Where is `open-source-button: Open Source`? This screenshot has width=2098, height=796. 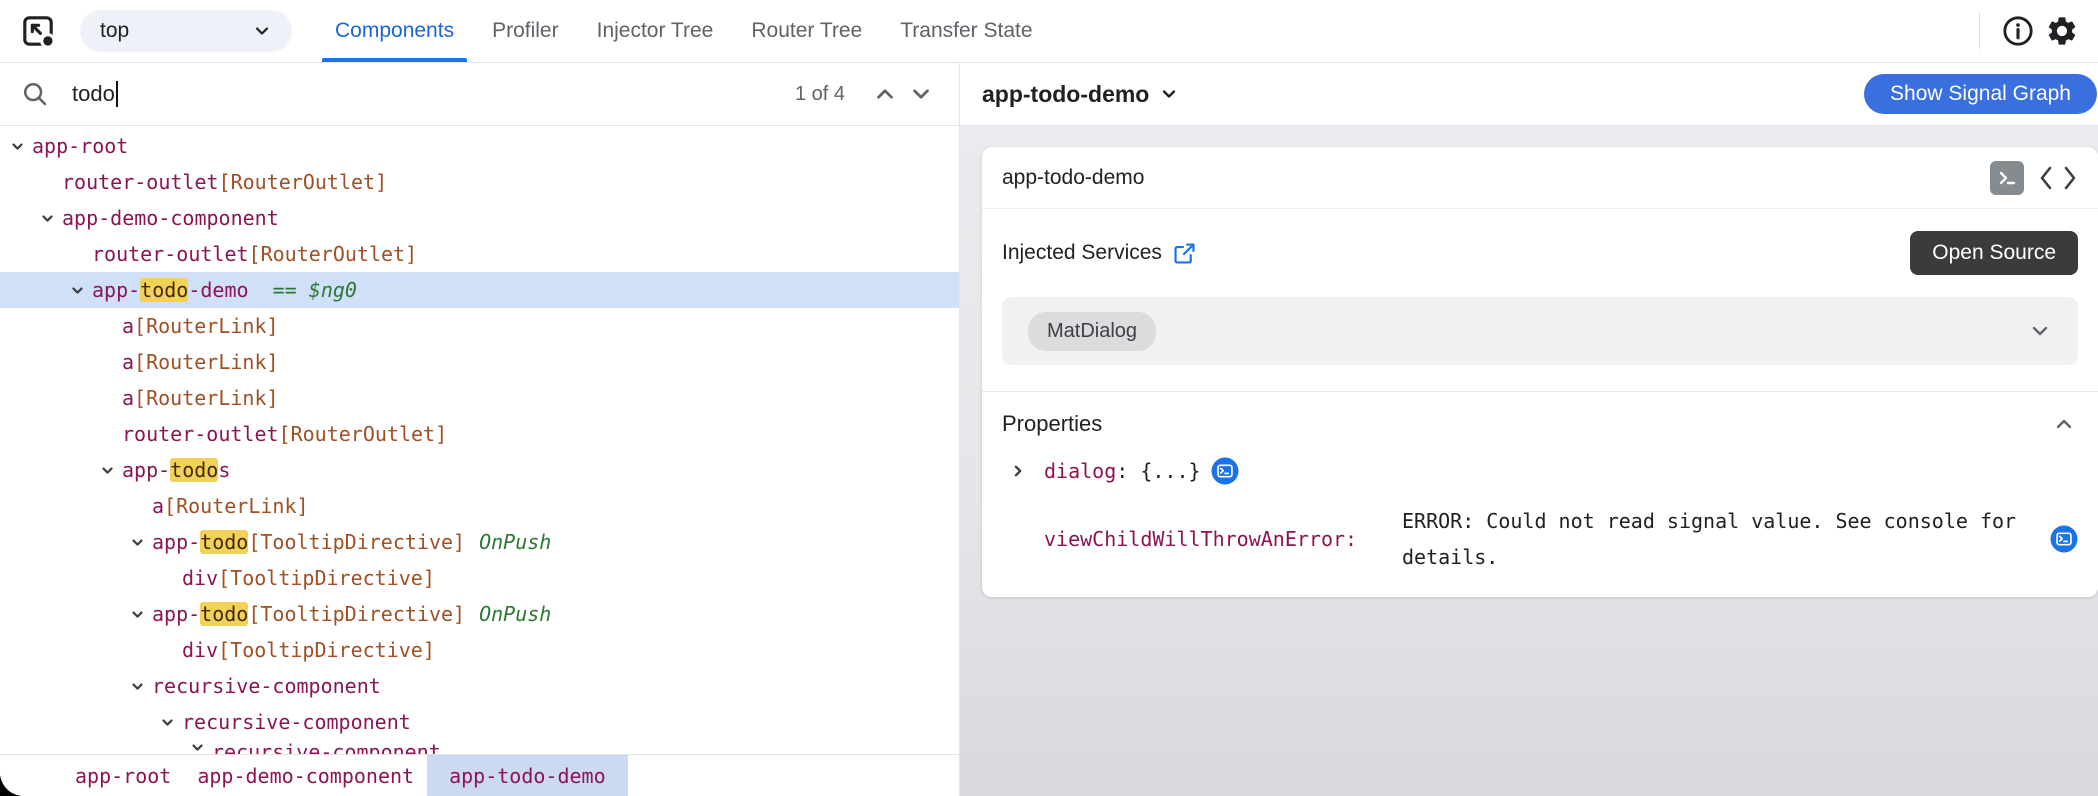 open-source-button: Open Source is located at coordinates (1994, 253).